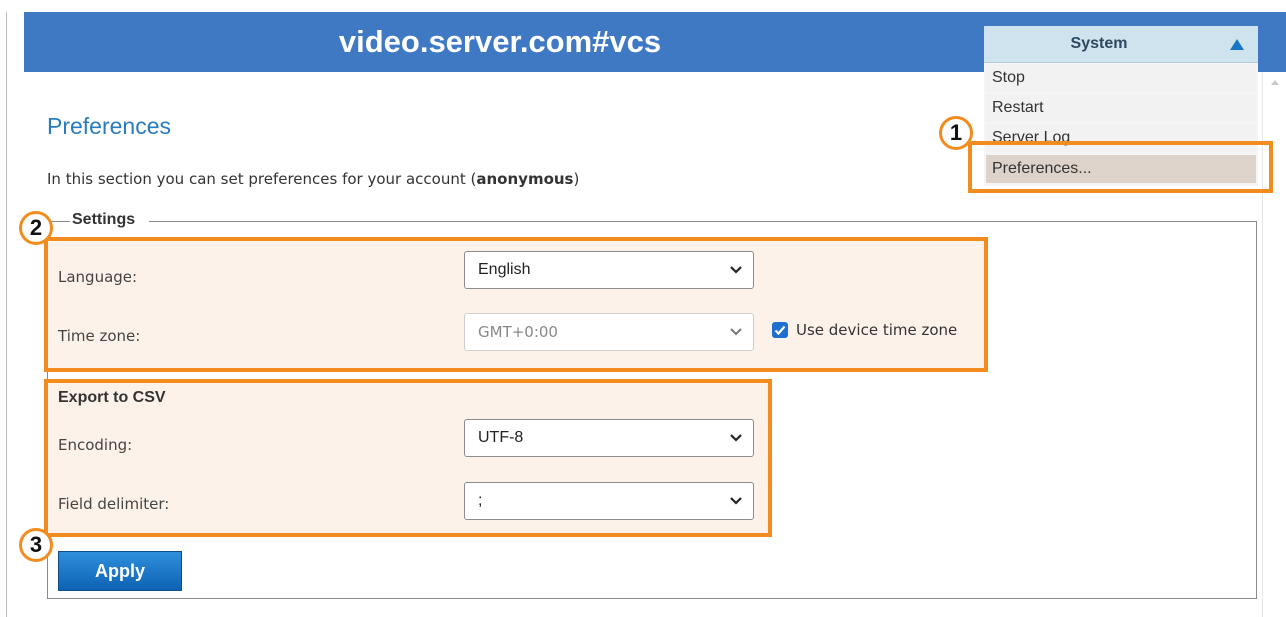 The height and width of the screenshot is (617, 1286). I want to click on timezone-select: GMT+0:00, so click(609, 332).